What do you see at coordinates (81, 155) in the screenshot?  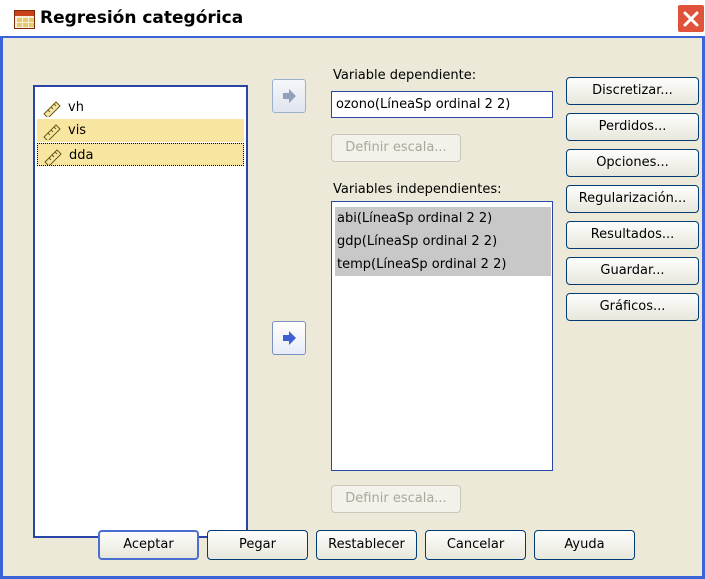 I see `variable-label: dda` at bounding box center [81, 155].